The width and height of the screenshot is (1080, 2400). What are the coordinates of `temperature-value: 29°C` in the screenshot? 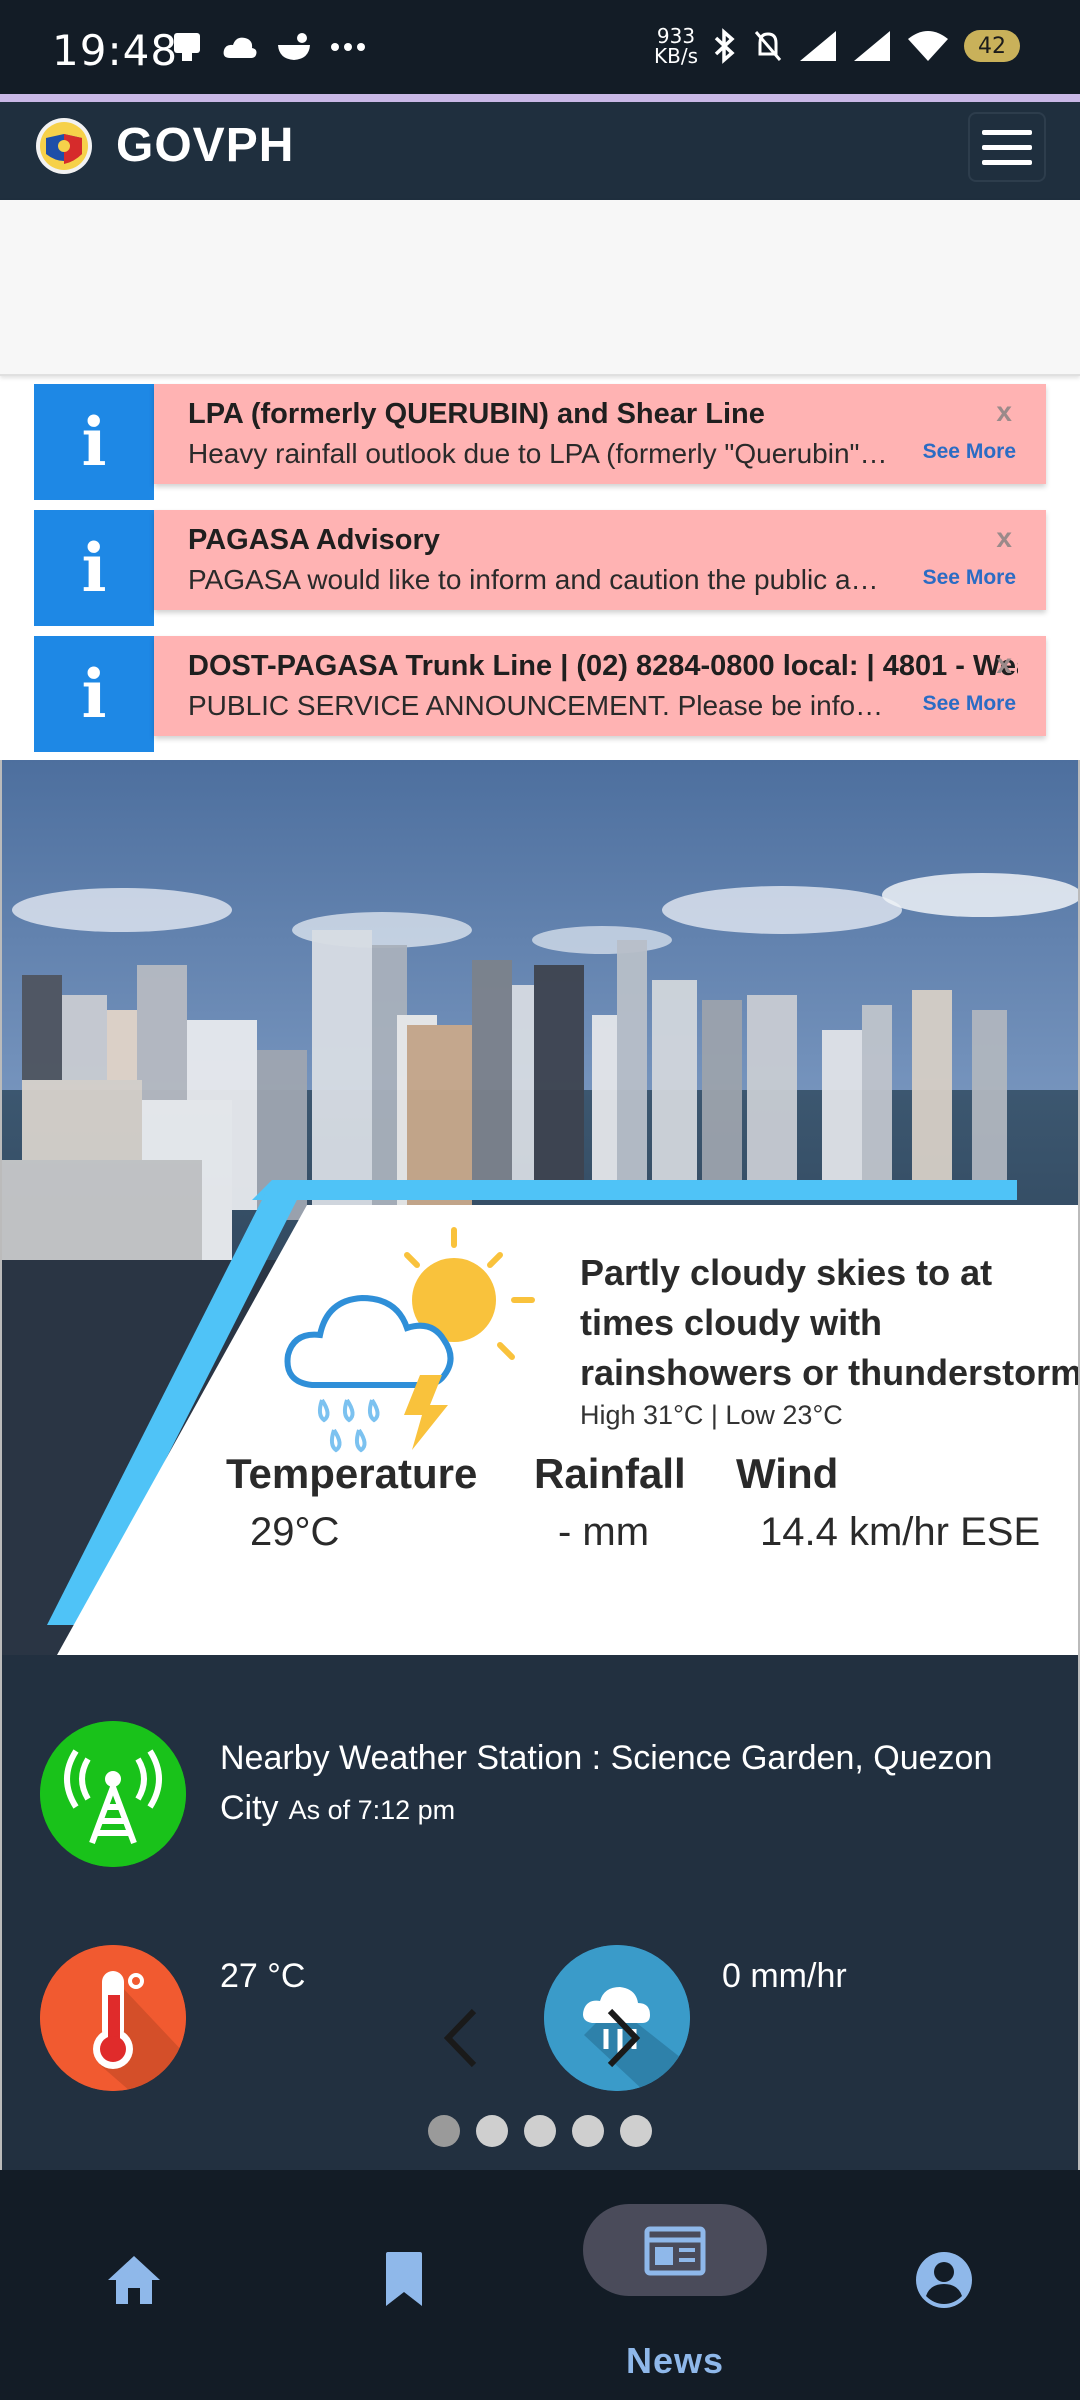 It's located at (295, 1532).